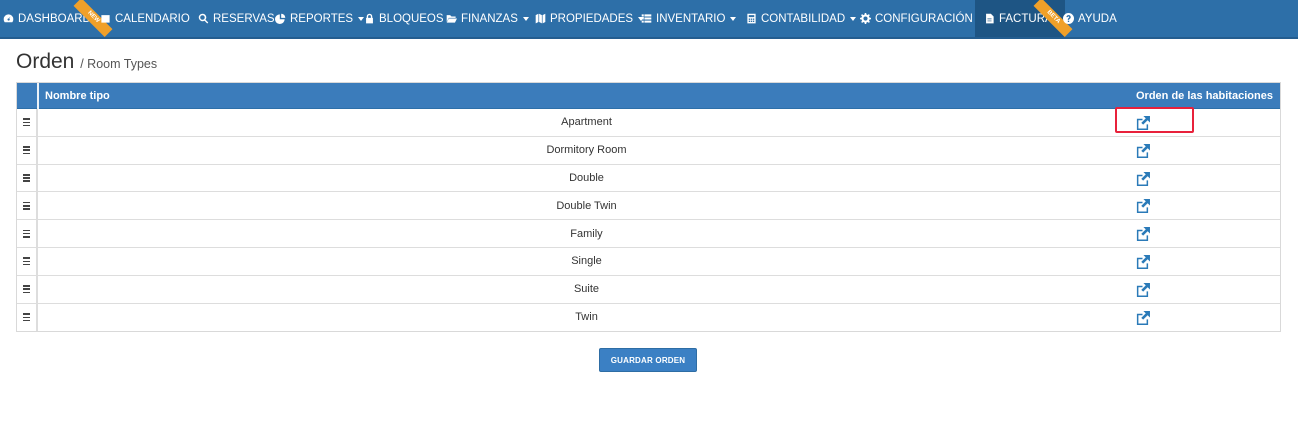  What do you see at coordinates (646, 18) in the screenshot?
I see `list-icon` at bounding box center [646, 18].